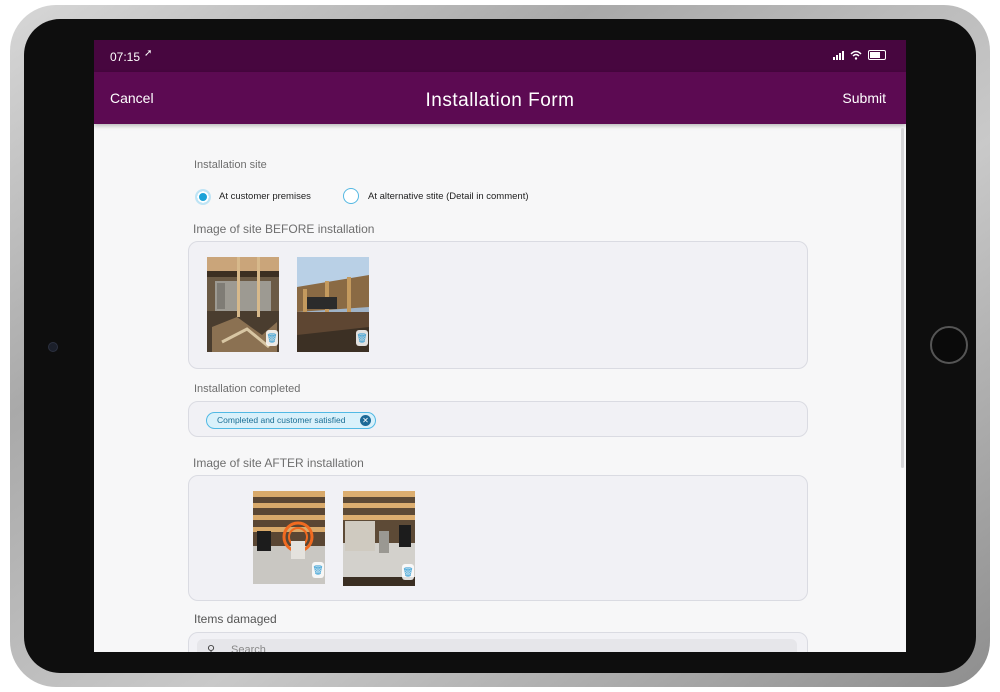  I want to click on installation-site-label: Installation site, so click(230, 165).